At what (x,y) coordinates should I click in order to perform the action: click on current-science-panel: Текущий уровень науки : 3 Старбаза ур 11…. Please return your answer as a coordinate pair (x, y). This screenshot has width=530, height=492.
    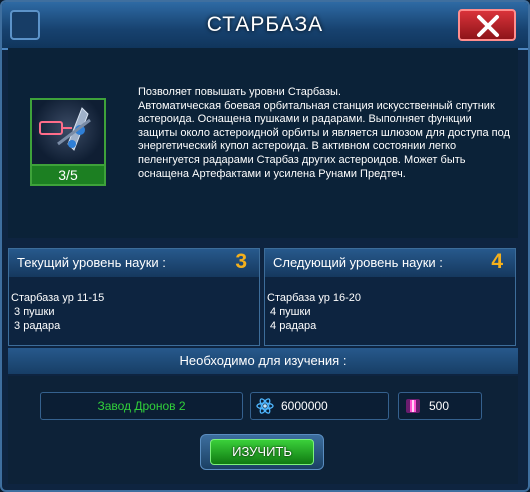
    Looking at the image, I should click on (134, 297).